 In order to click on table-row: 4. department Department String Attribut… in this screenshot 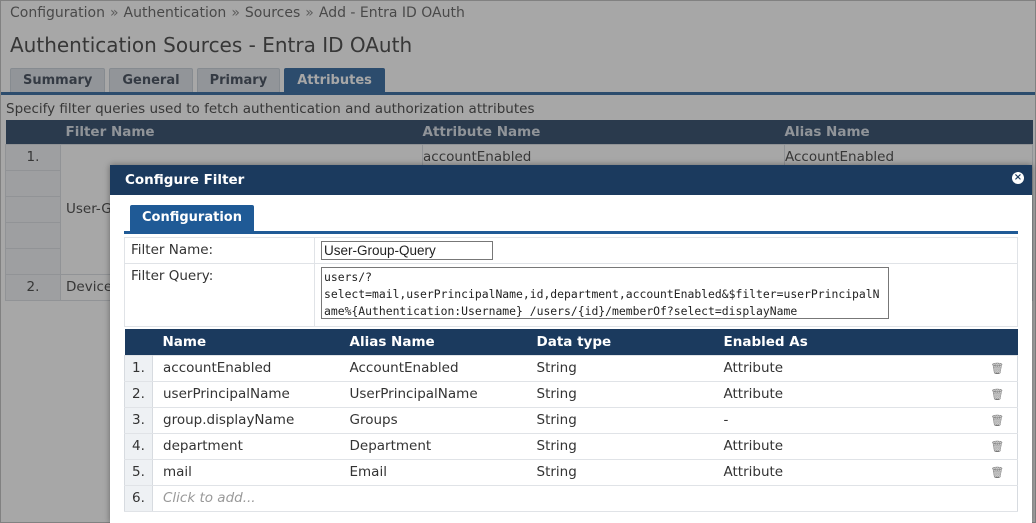, I will do `click(571, 446)`.